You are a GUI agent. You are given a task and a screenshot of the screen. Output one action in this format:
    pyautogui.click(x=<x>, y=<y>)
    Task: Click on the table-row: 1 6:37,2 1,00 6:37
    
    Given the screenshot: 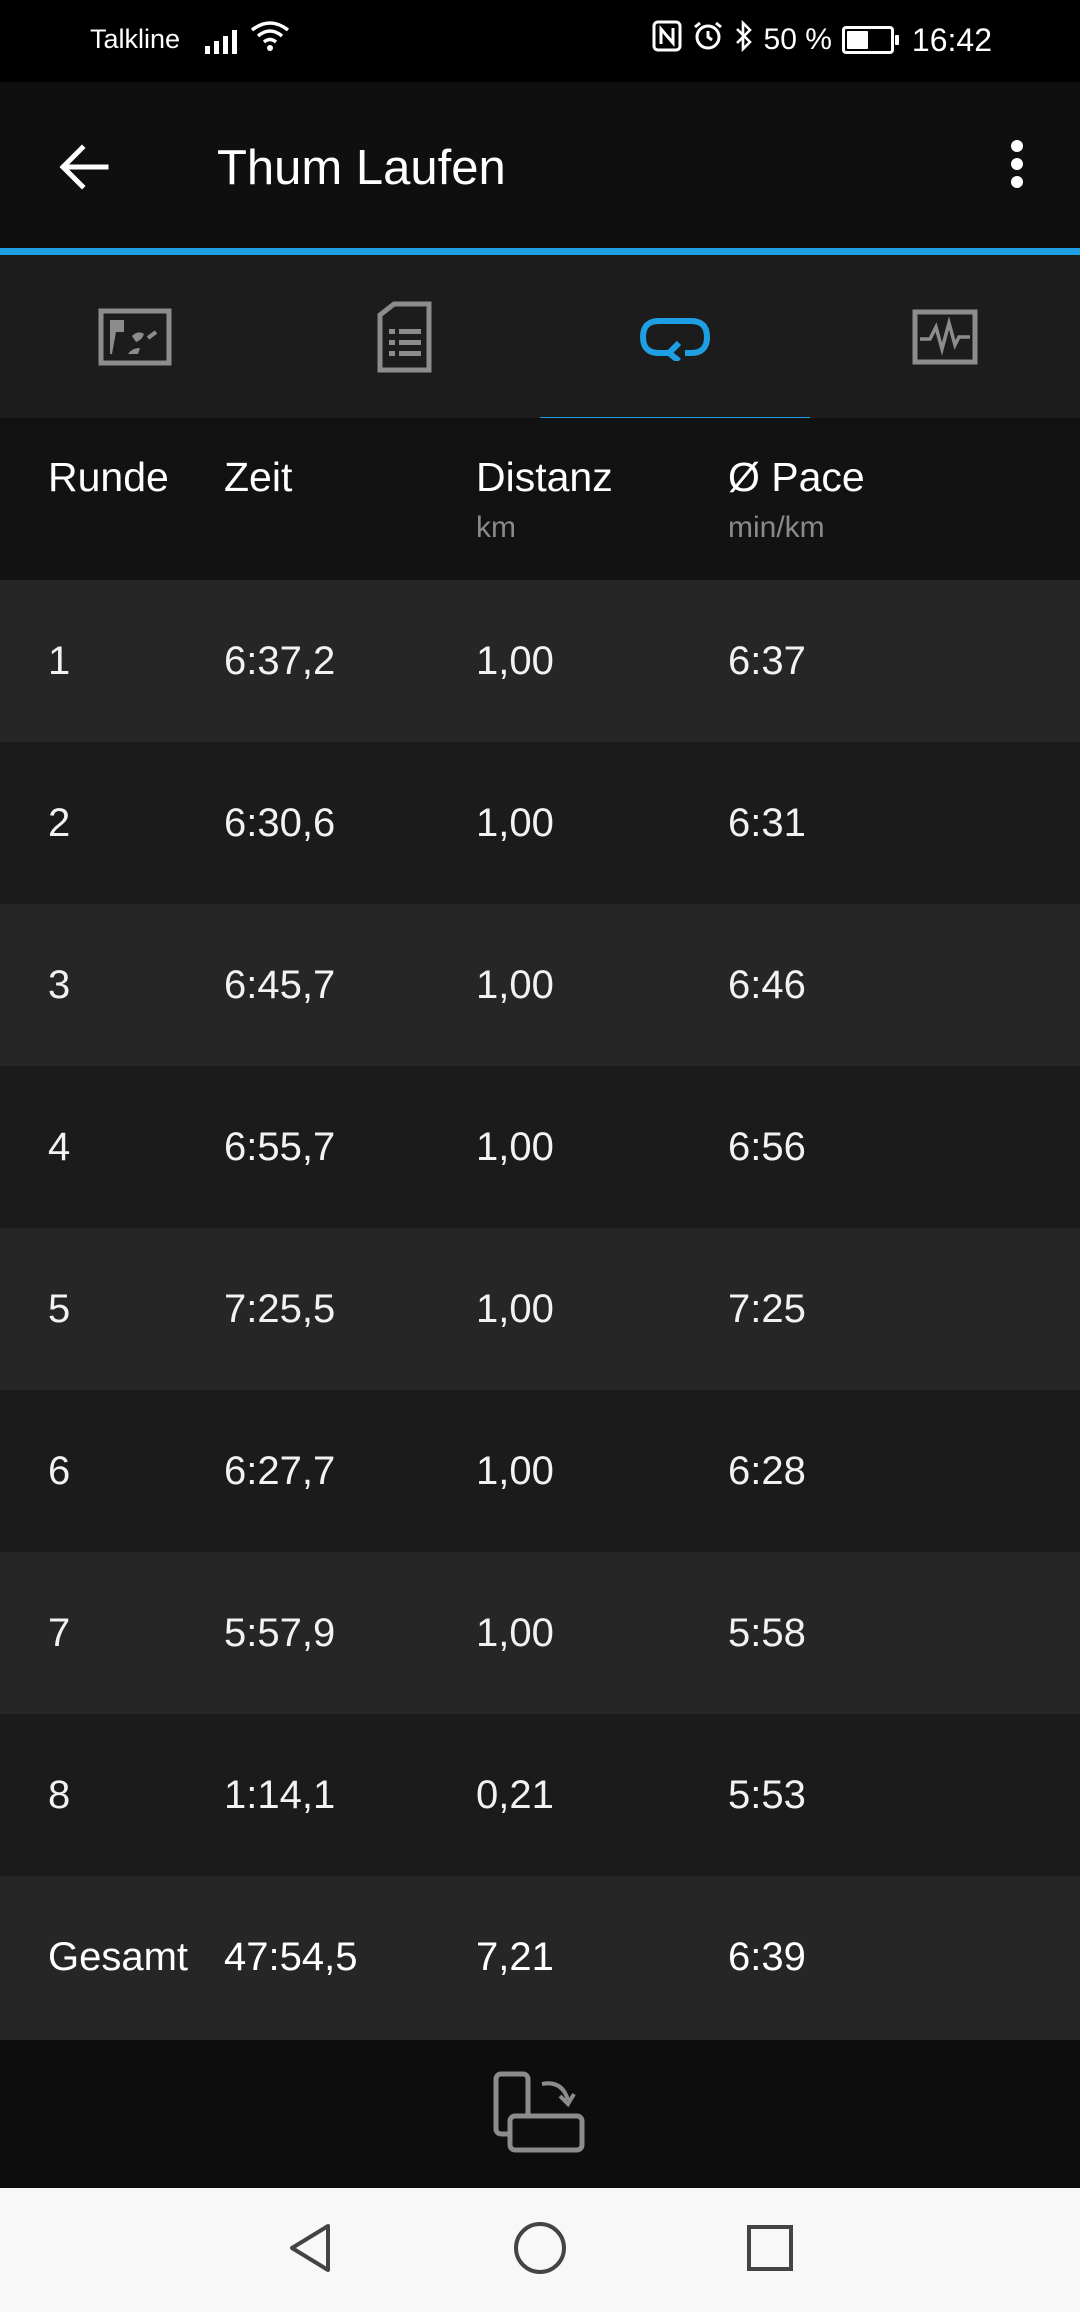 What is the action you would take?
    pyautogui.click(x=540, y=661)
    